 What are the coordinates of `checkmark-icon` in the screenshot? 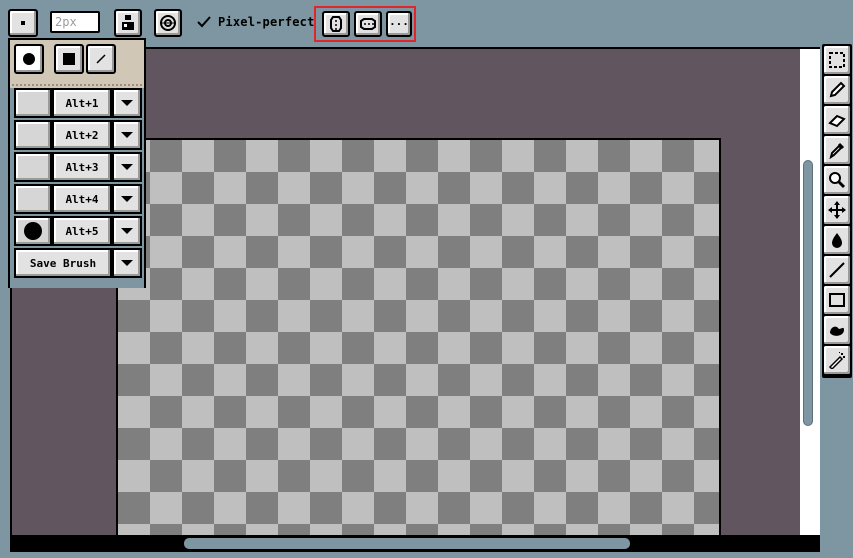 It's located at (204, 22).